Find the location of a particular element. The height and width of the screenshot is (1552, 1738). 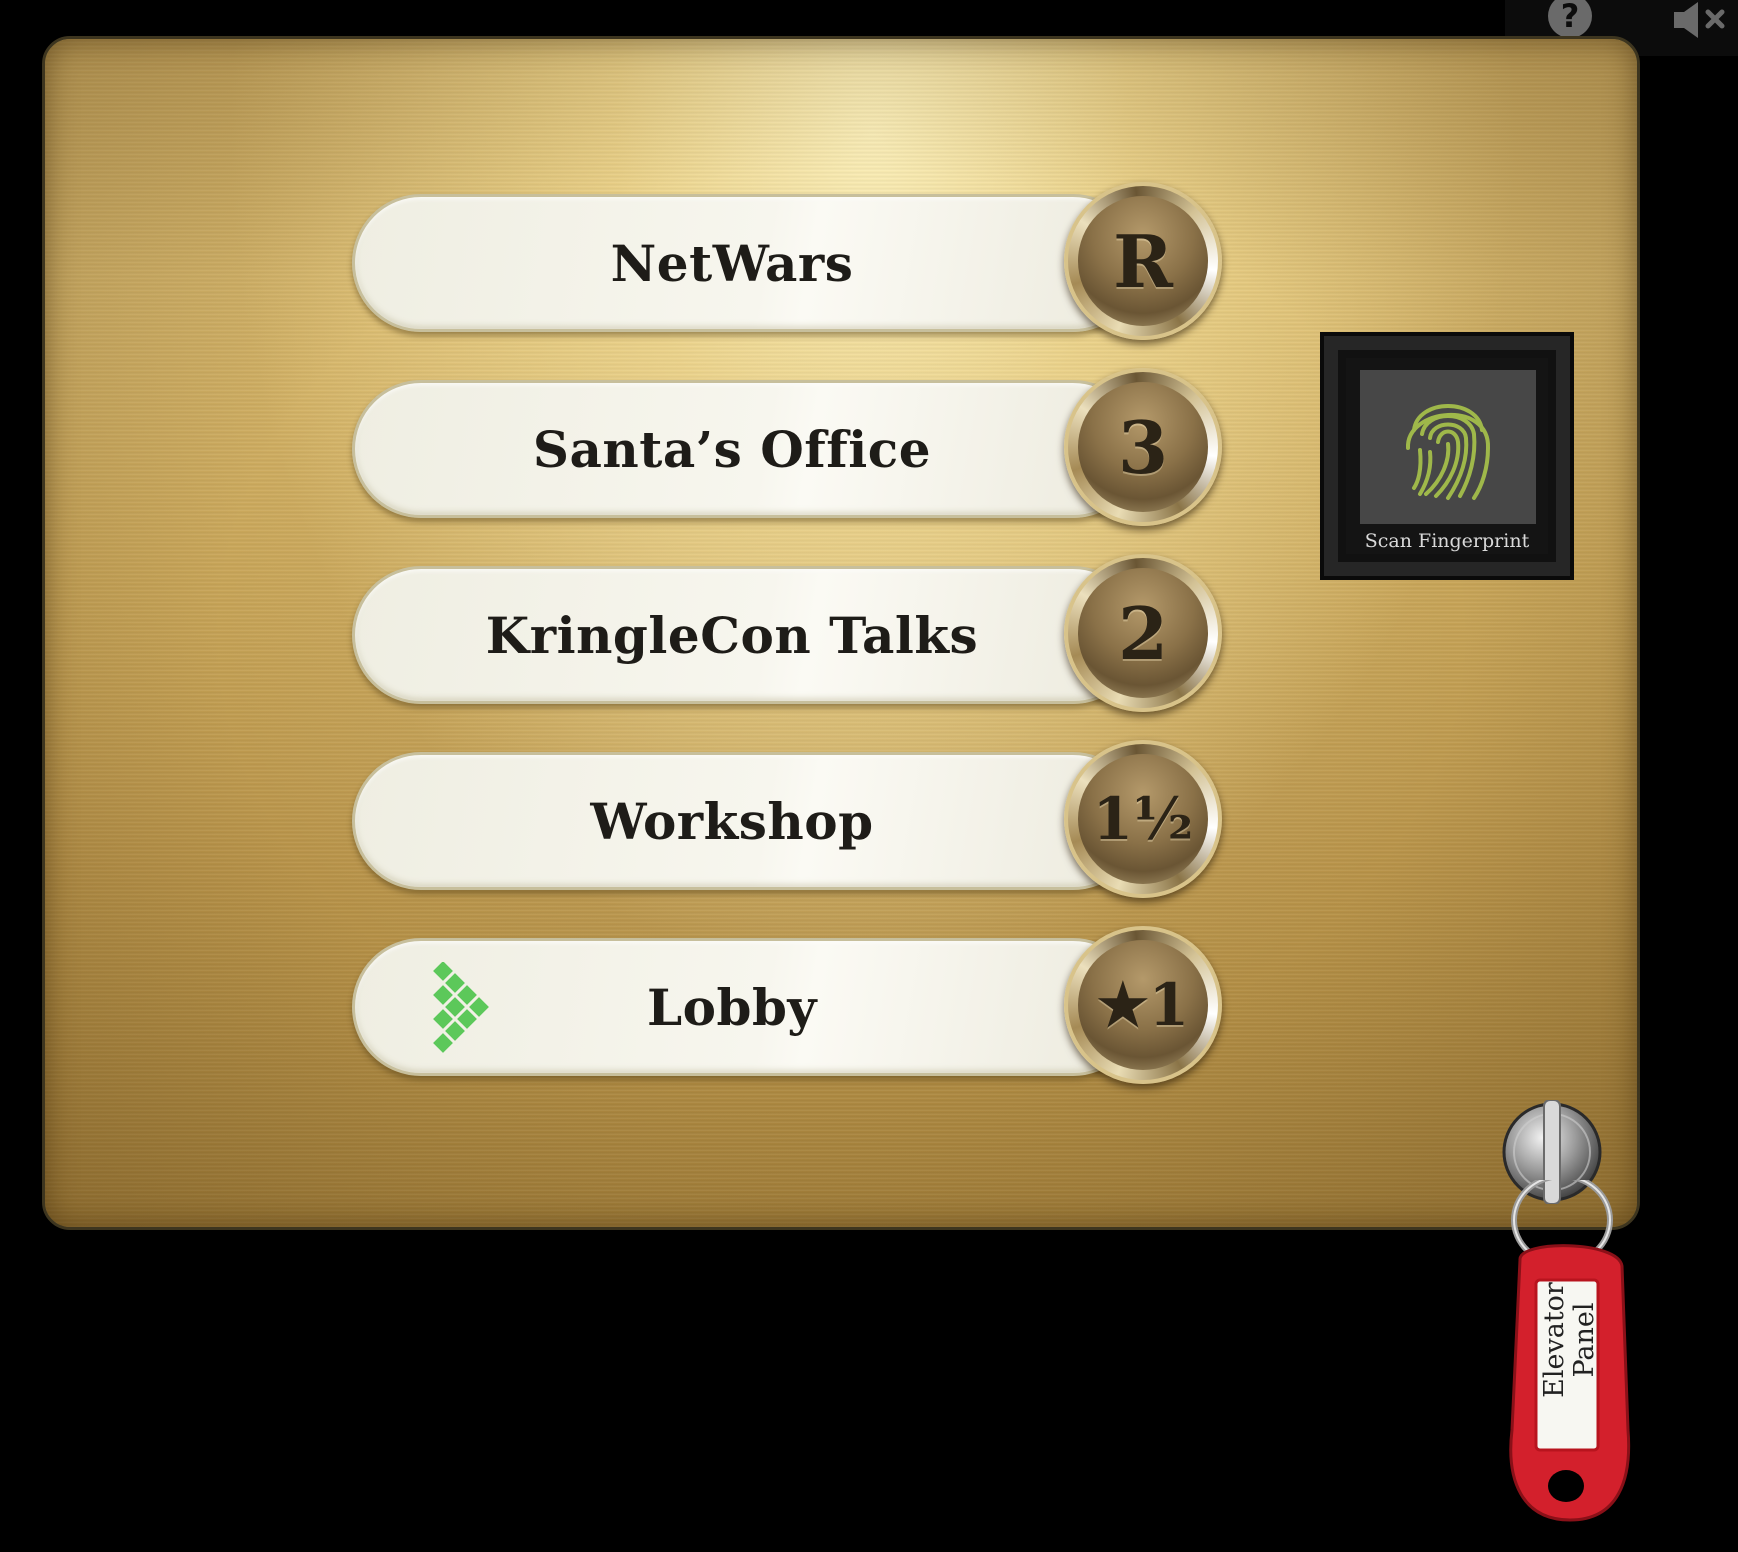

floor-label: KringleCon Talks is located at coordinates (732, 635).